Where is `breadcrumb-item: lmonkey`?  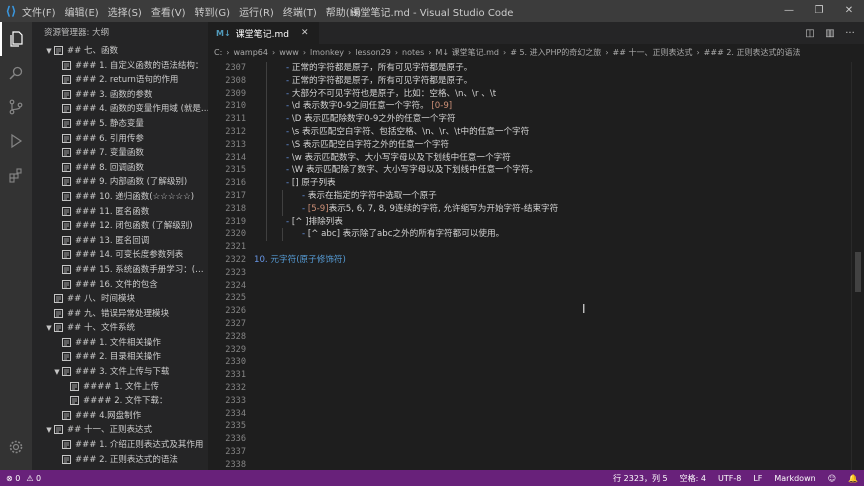
breadcrumb-item: lmonkey is located at coordinates (327, 52).